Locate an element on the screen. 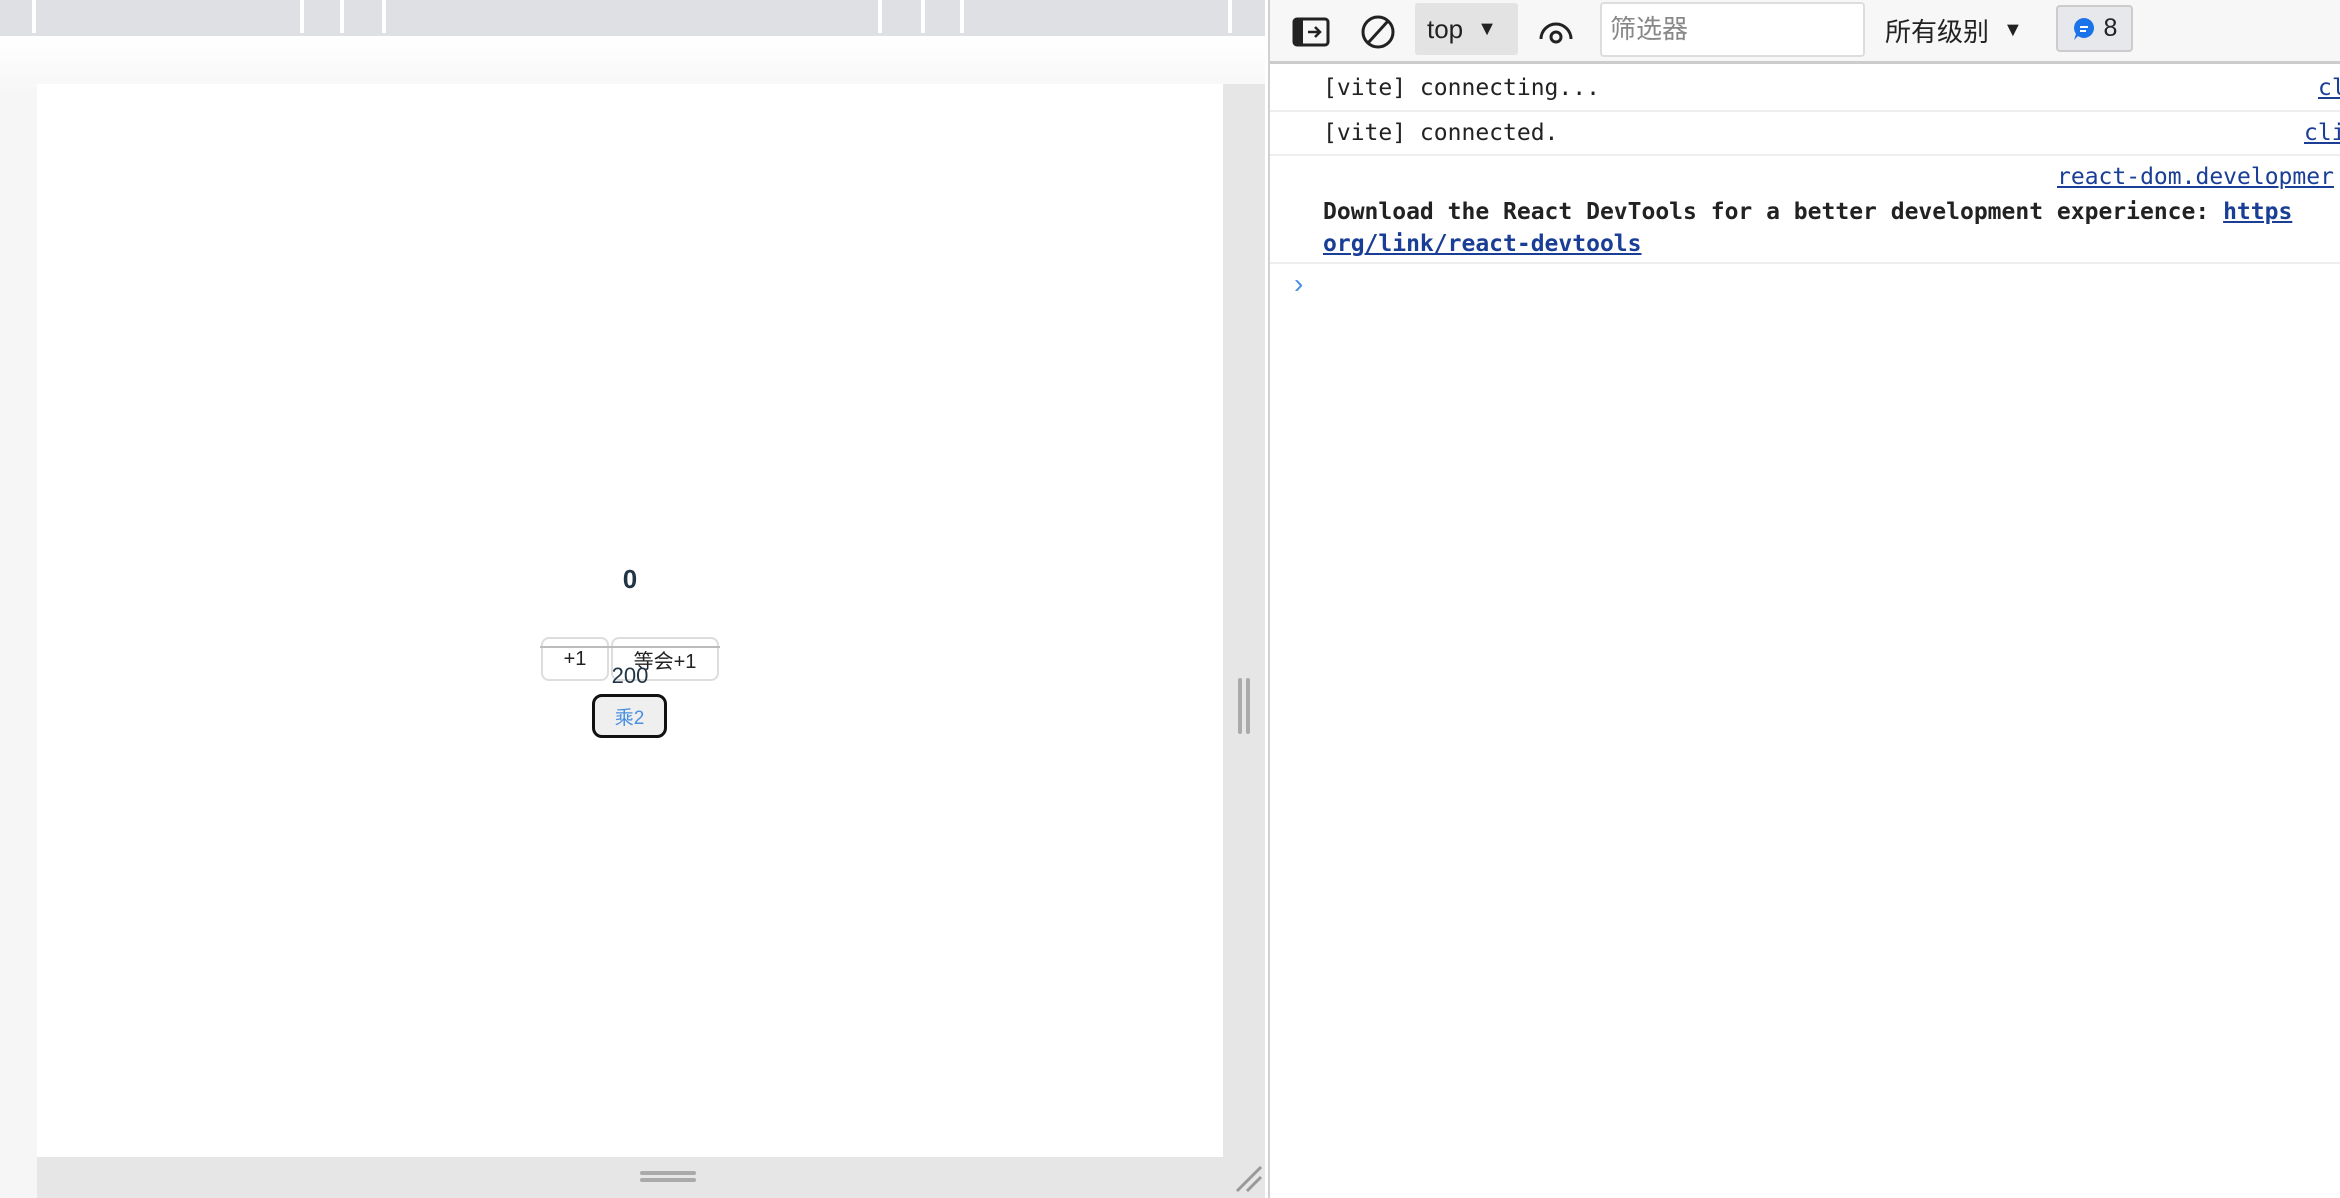 The width and height of the screenshot is (2340, 1198). eye-icon is located at coordinates (1556, 33).